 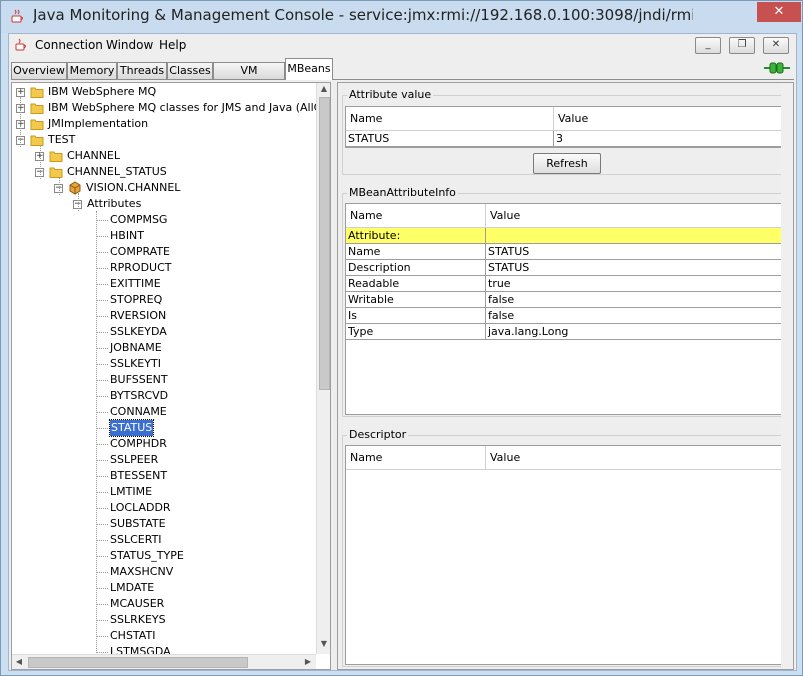 What do you see at coordinates (190, 70) in the screenshot?
I see `tab-classes: Classes` at bounding box center [190, 70].